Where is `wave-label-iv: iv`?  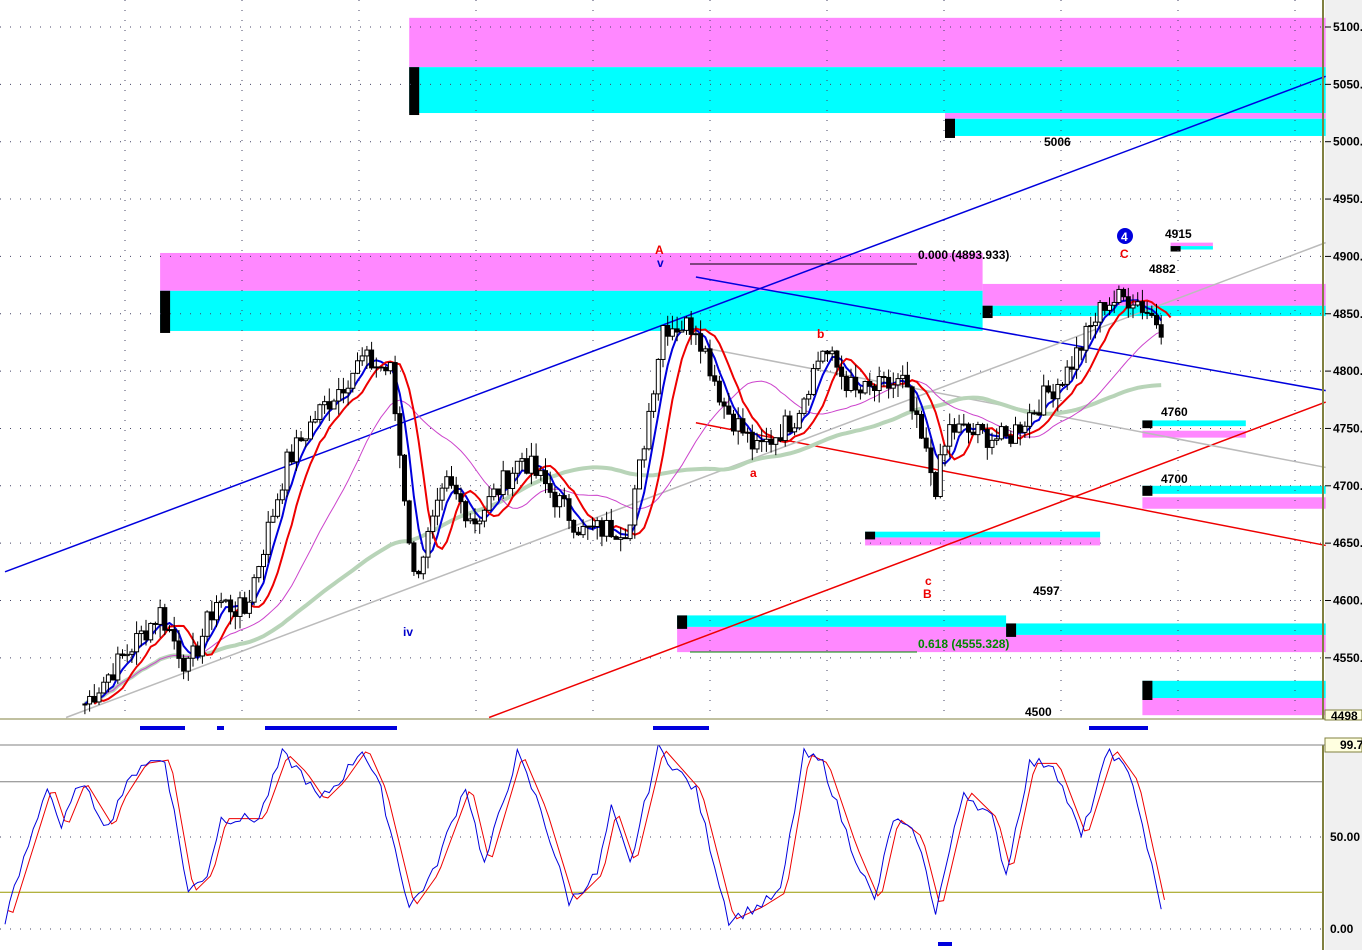 wave-label-iv: iv is located at coordinates (408, 632).